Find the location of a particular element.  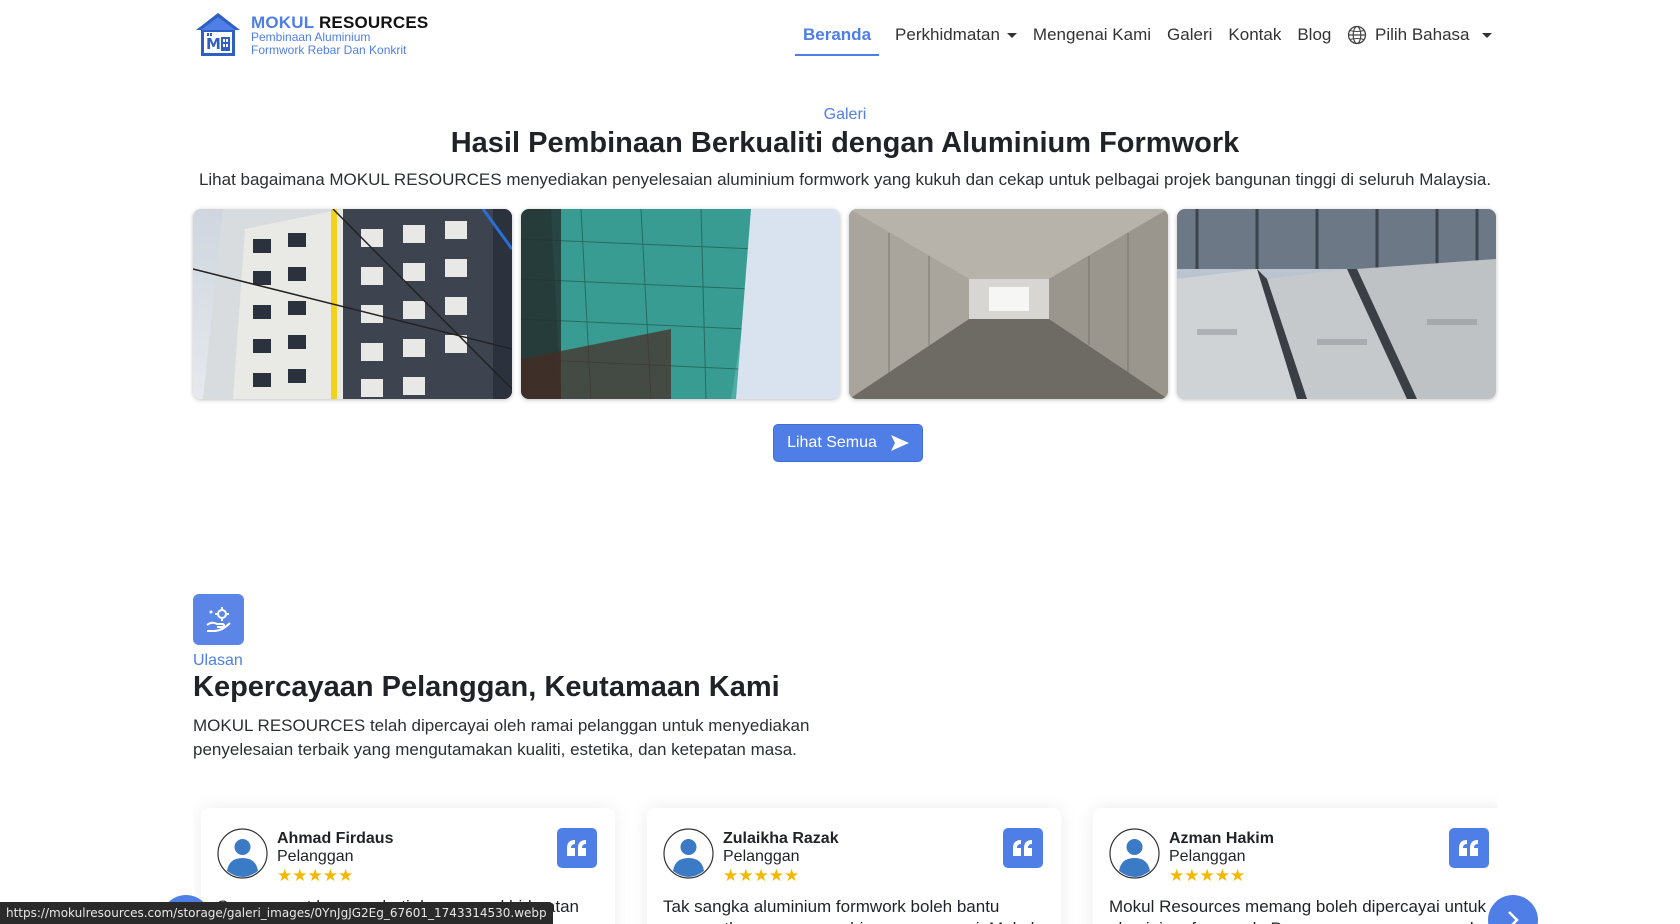

brand-name: MOKUL RESOURCES is located at coordinates (339, 22).